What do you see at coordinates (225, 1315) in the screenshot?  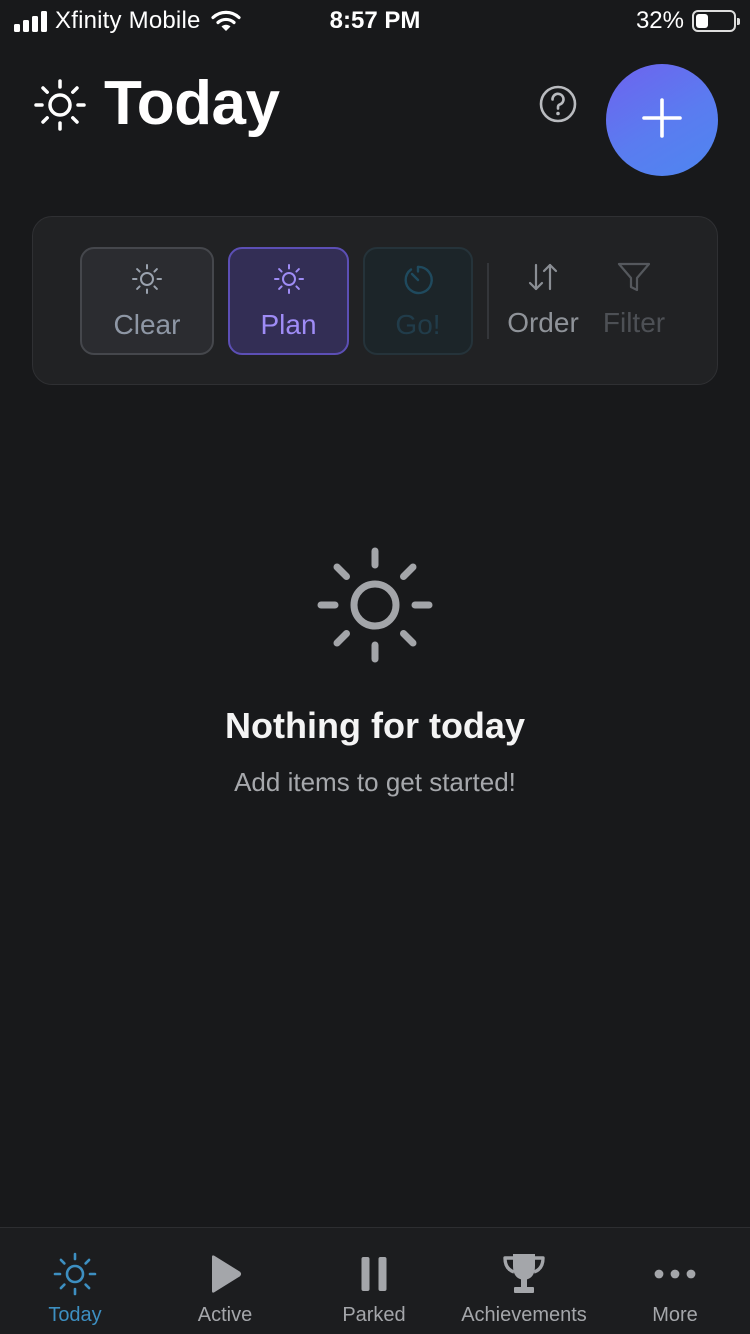 I see `tab-active-label: Active` at bounding box center [225, 1315].